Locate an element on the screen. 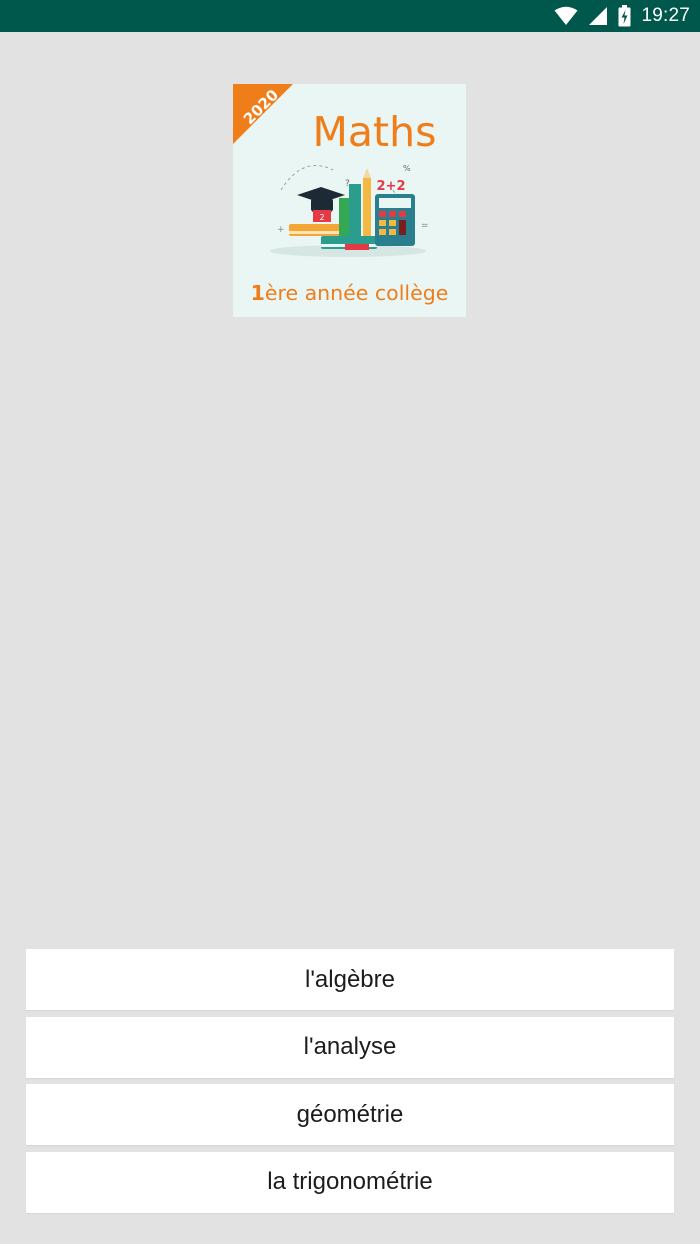  trigonometry-button: la trigonométrie is located at coordinates (350, 1182).